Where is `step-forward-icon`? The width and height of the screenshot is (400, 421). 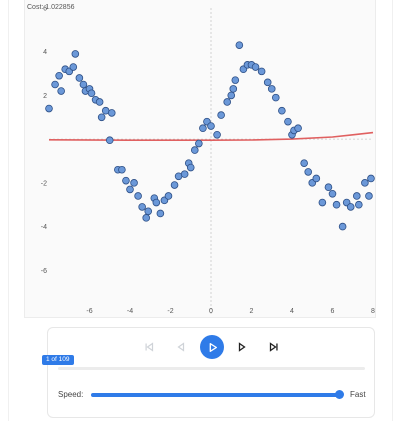 step-forward-icon is located at coordinates (242, 347).